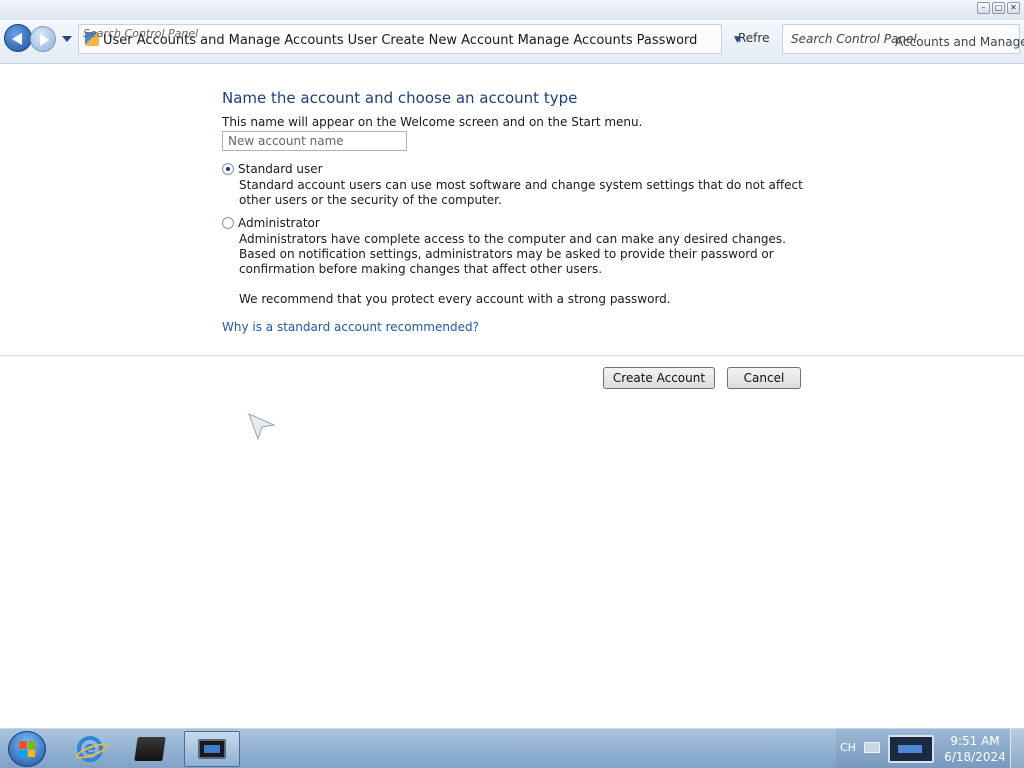 This screenshot has width=1024, height=768. Describe the element at coordinates (164, 40) in the screenshot. I see `breadcrumb-user-accounts: User Accounts and` at that location.